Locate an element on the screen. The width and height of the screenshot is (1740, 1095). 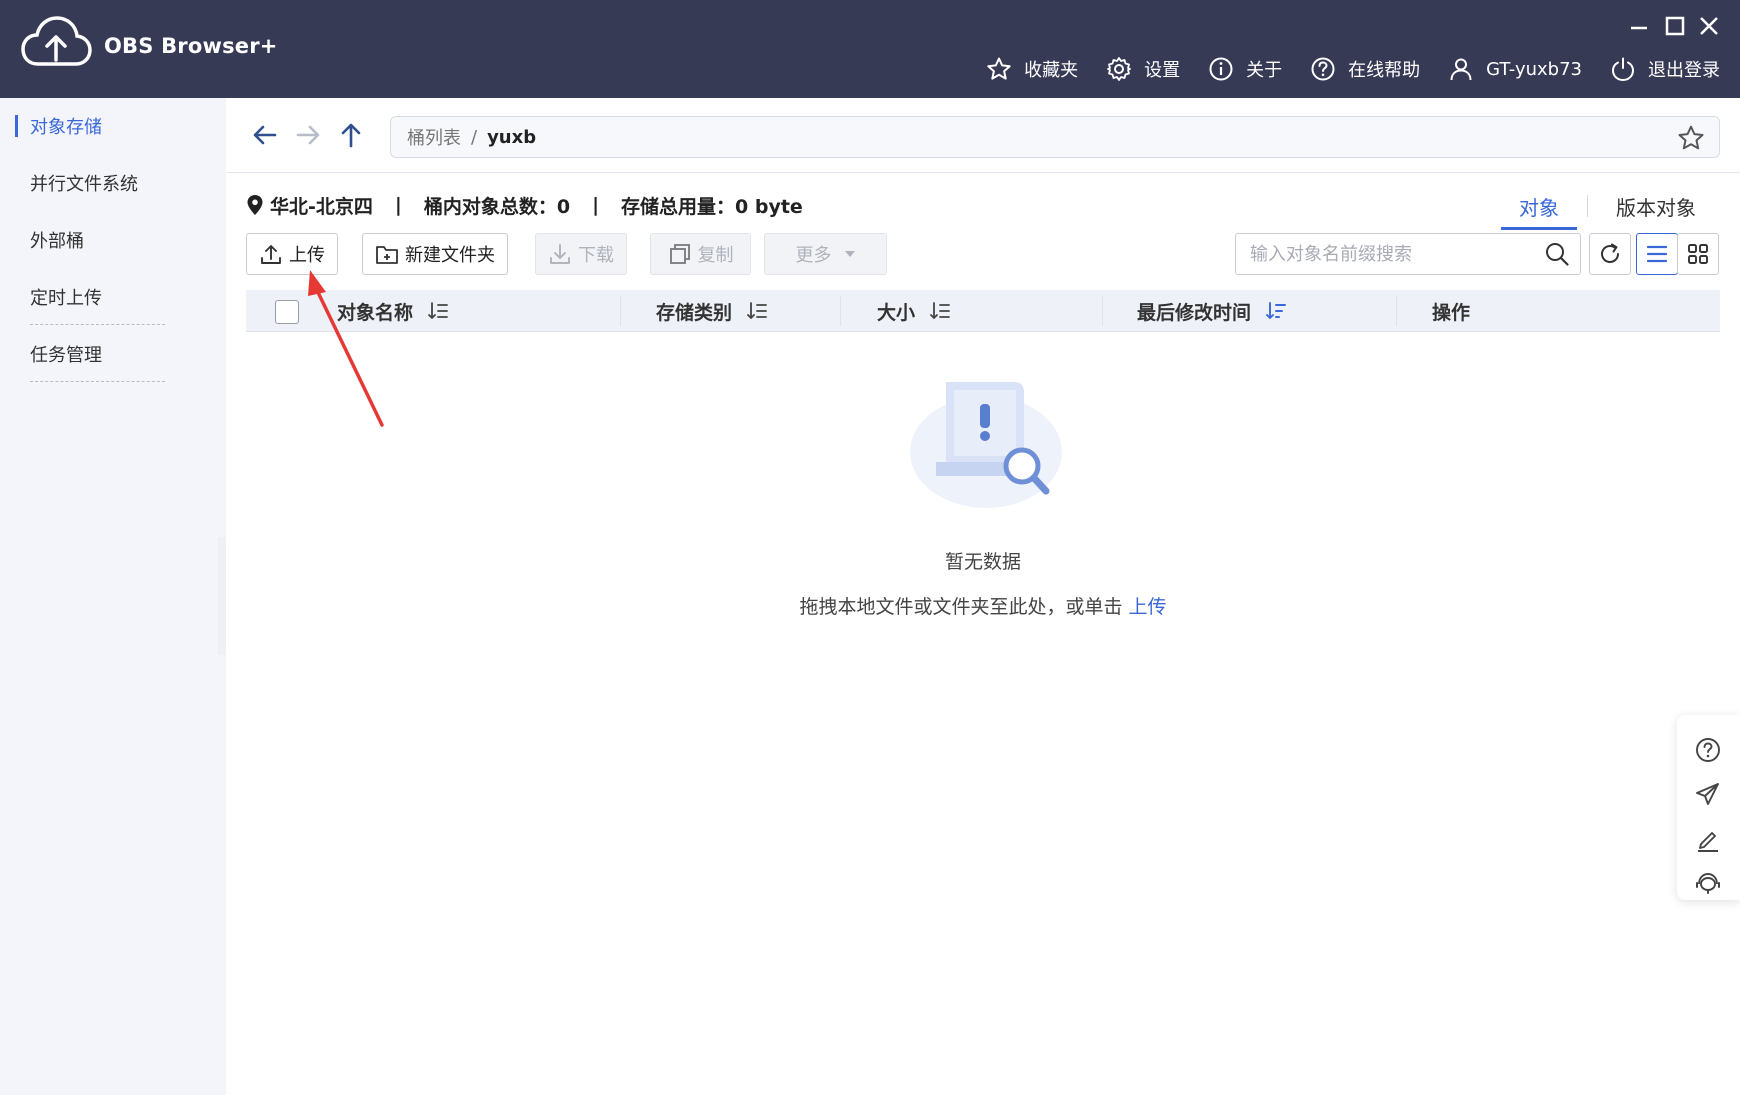
top-nav: 收藏夹 设置 关于 在线帮助 GT-yuxb73 退出登录 is located at coordinates (1339, 69).